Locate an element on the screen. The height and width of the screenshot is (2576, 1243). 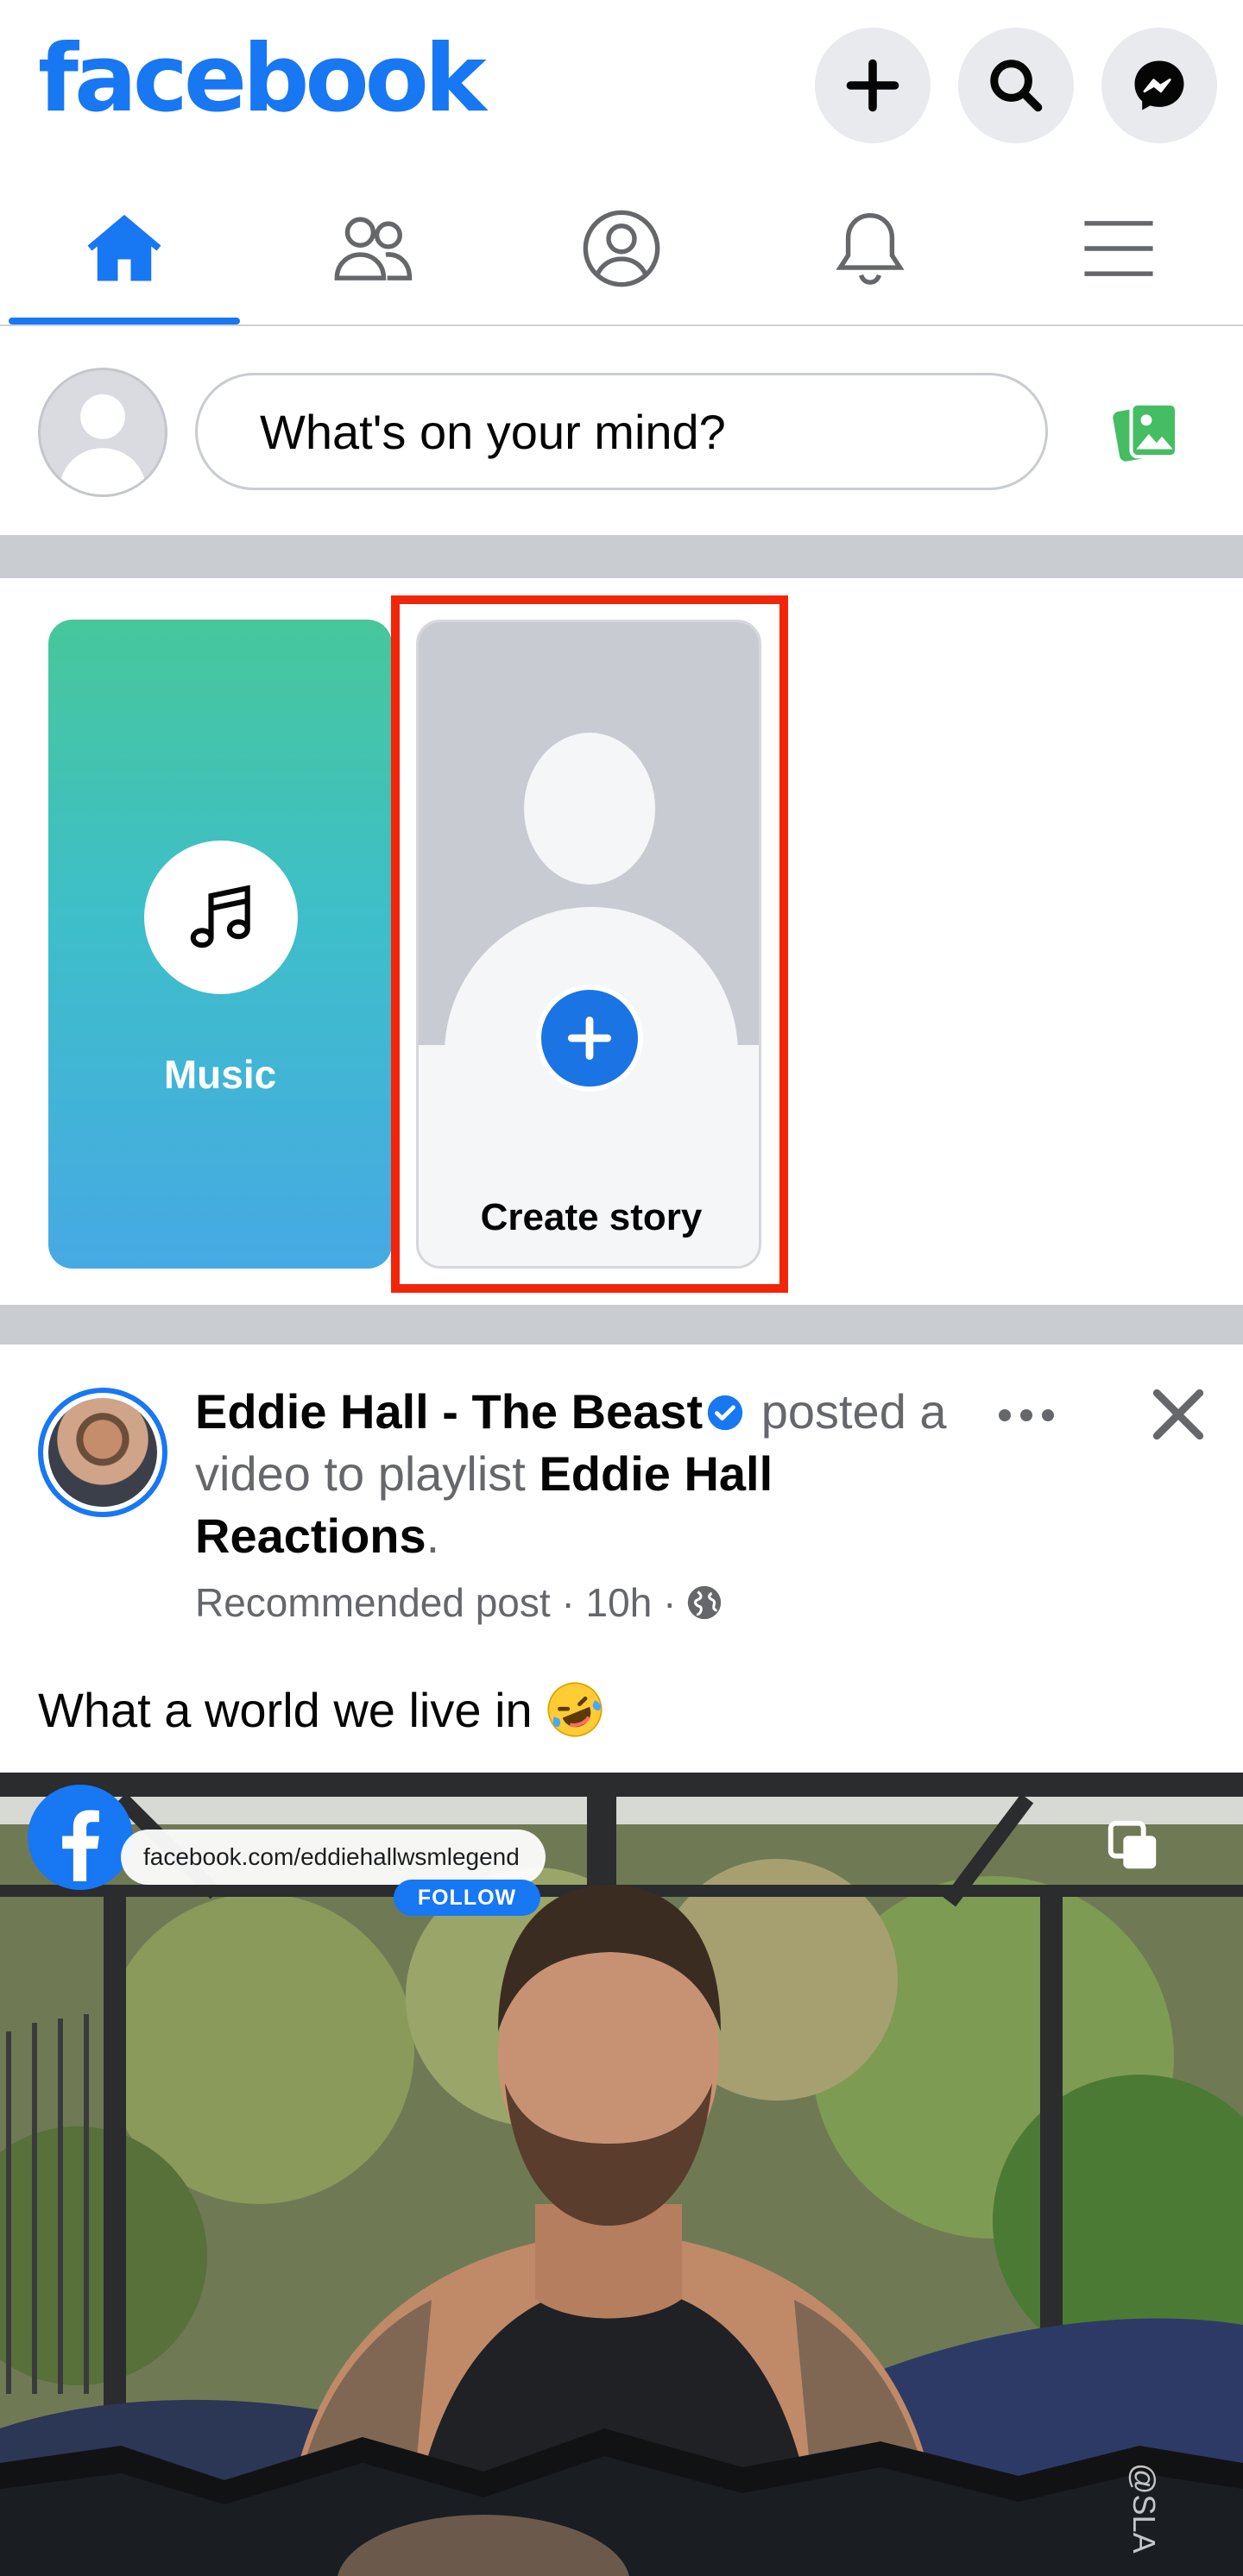
multiple-media-icon is located at coordinates (1132, 1845).